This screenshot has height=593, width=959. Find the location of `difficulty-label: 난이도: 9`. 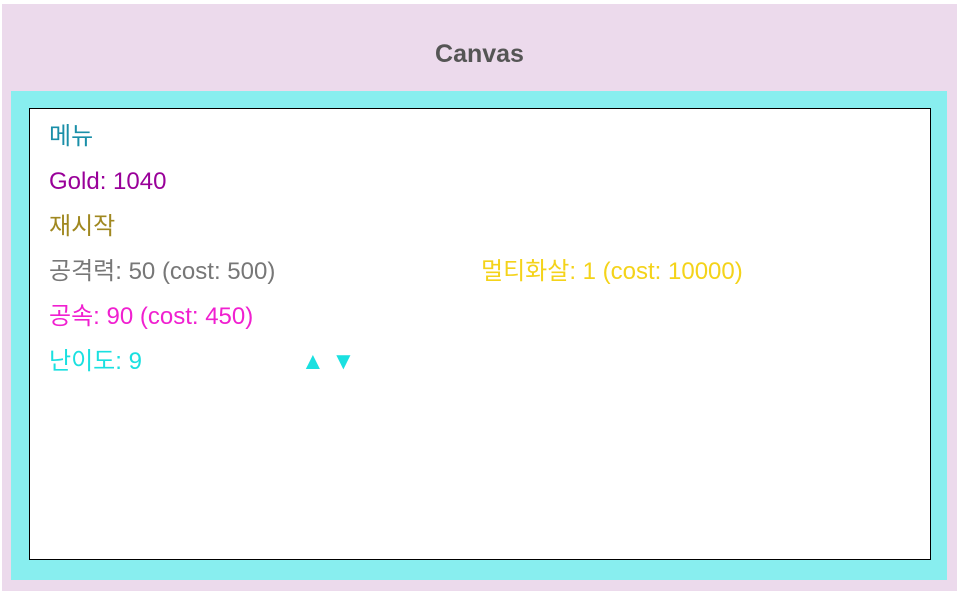

difficulty-label: 난이도: 9 is located at coordinates (95, 361).